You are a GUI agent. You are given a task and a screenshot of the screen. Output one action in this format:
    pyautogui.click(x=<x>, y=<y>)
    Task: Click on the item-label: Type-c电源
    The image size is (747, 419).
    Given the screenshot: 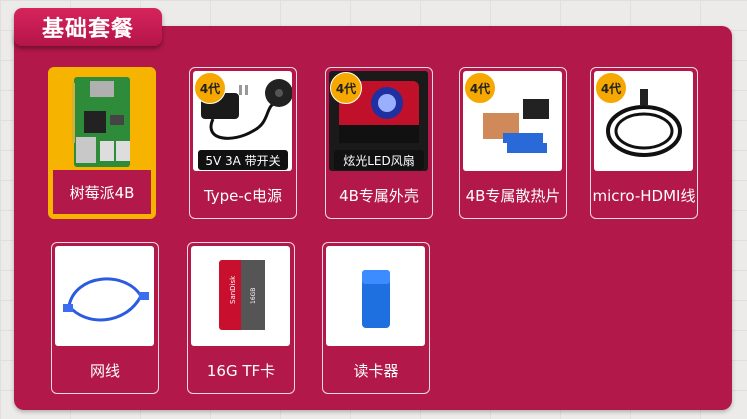 What is the action you would take?
    pyautogui.click(x=243, y=195)
    